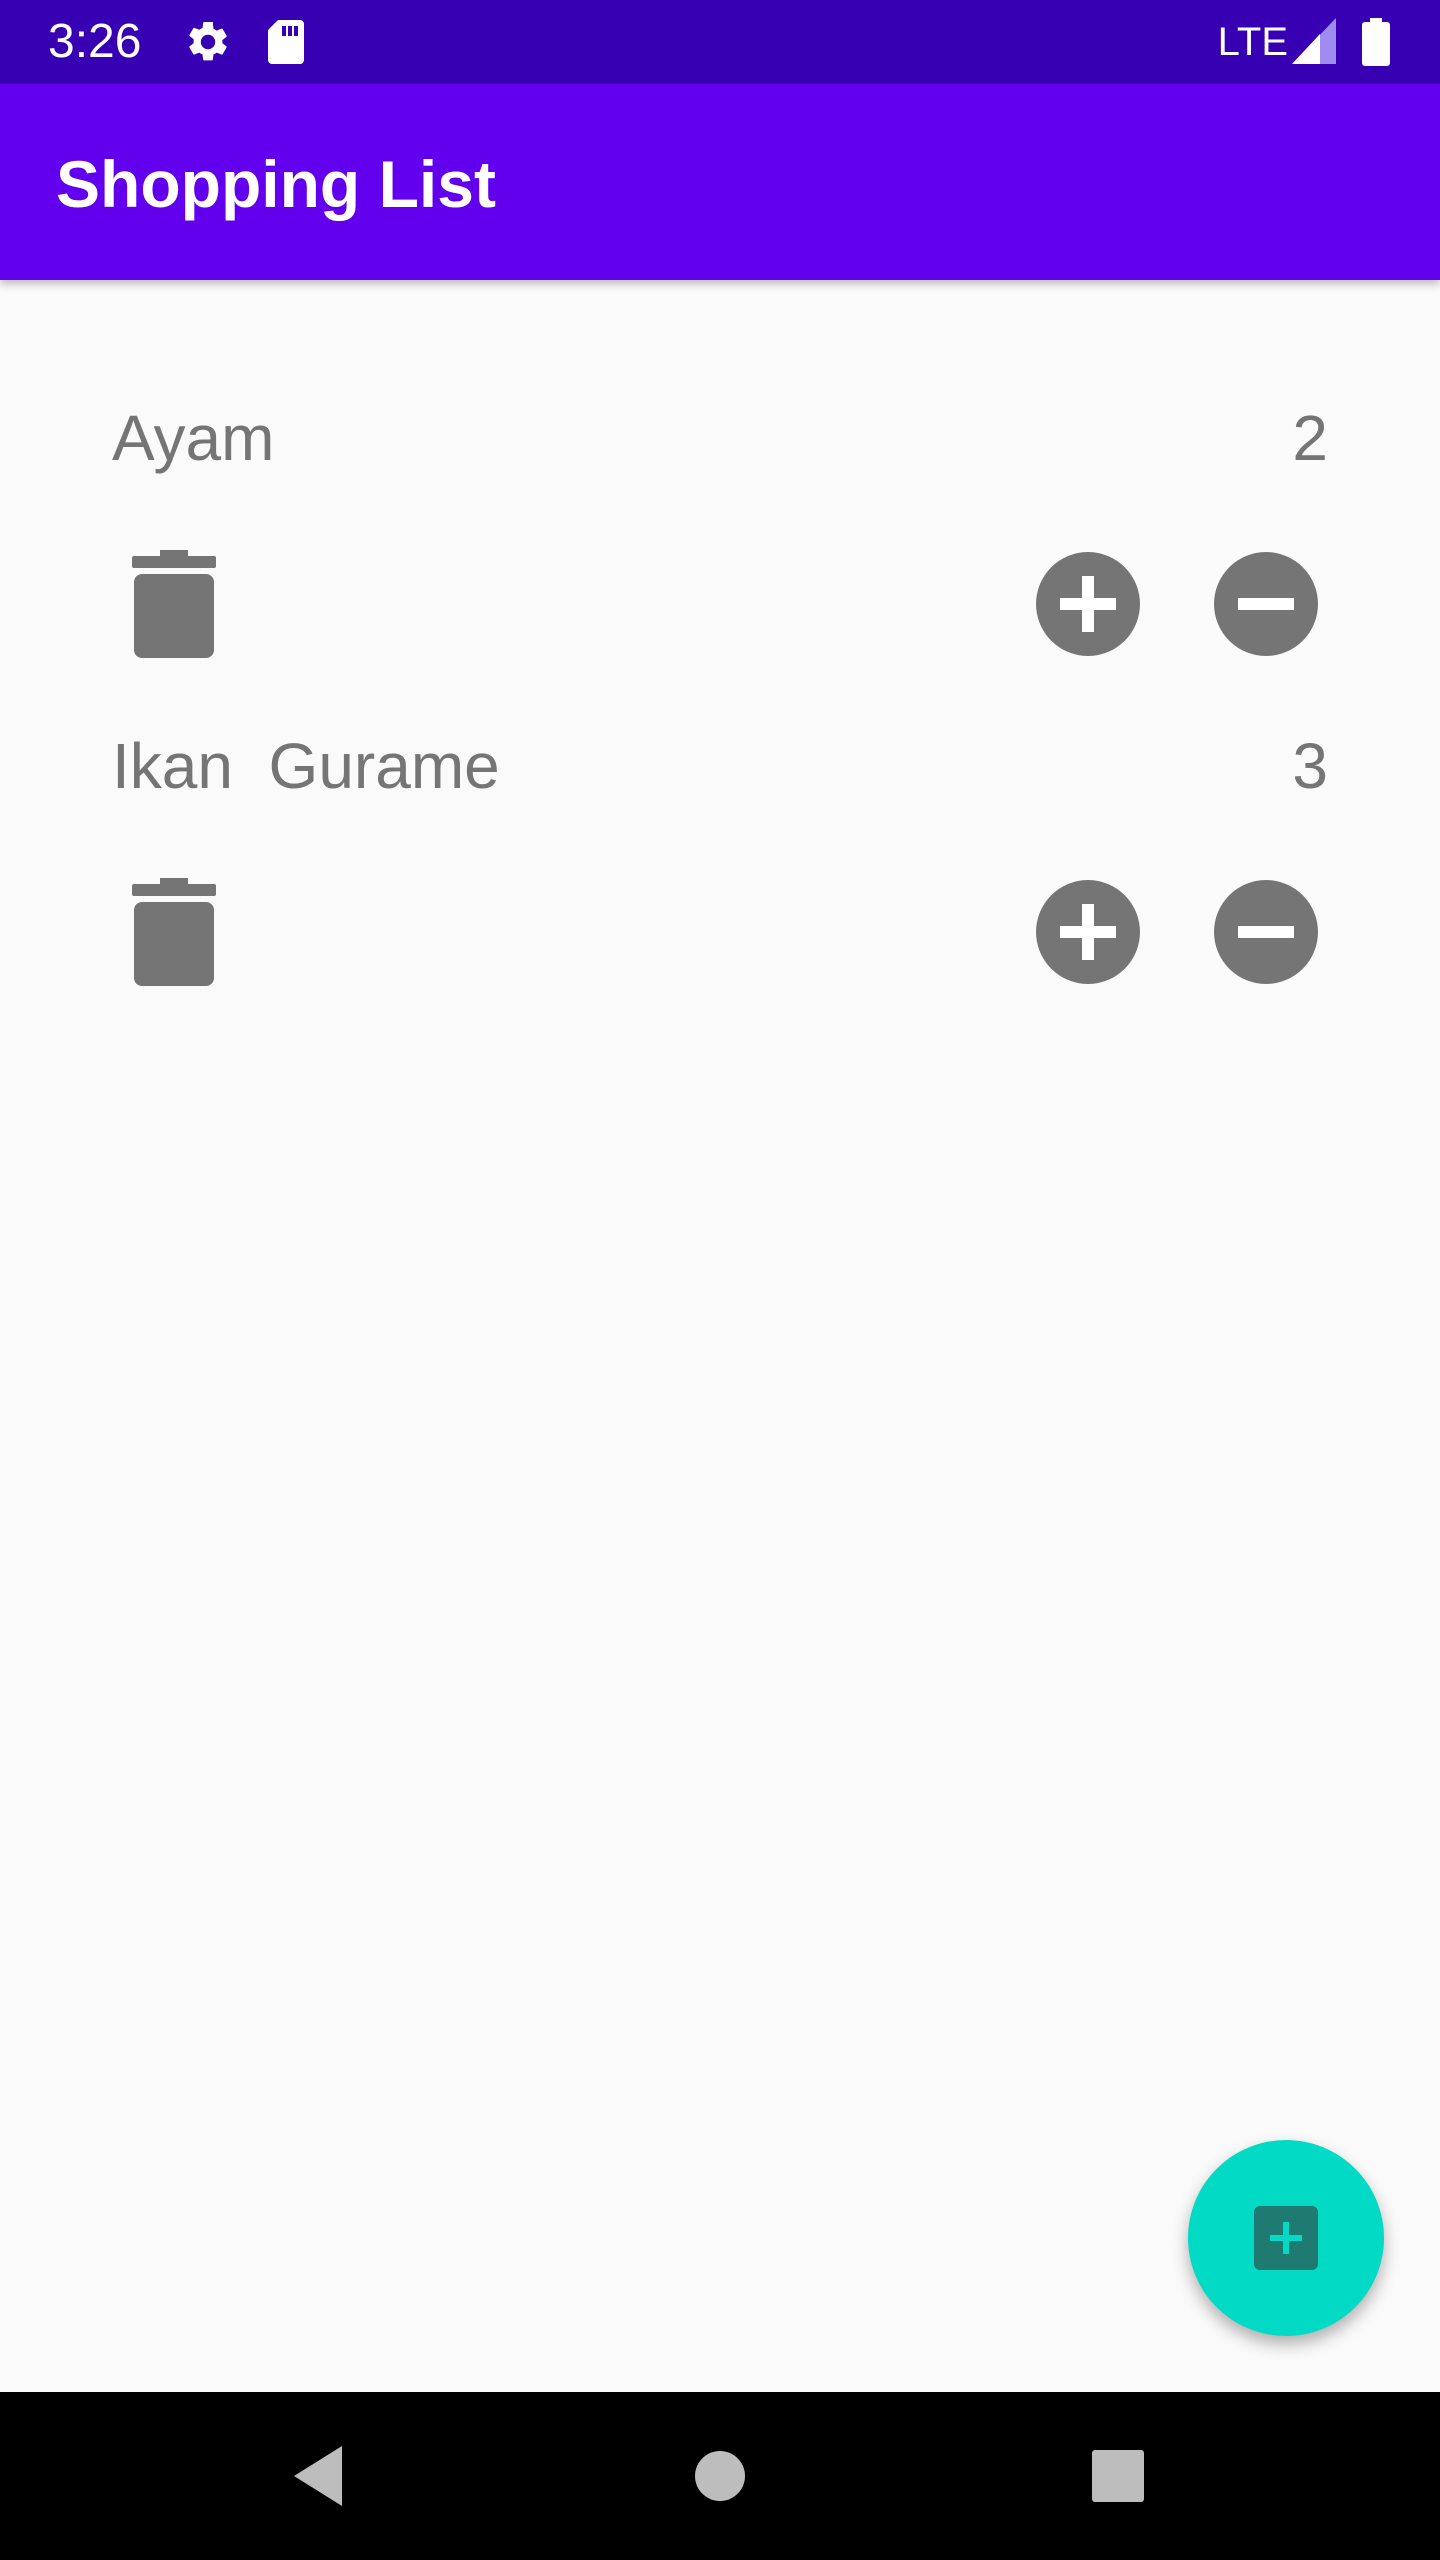 This screenshot has width=1440, height=2560. What do you see at coordinates (1088, 932) in the screenshot?
I see `increase-quantity-icon` at bounding box center [1088, 932].